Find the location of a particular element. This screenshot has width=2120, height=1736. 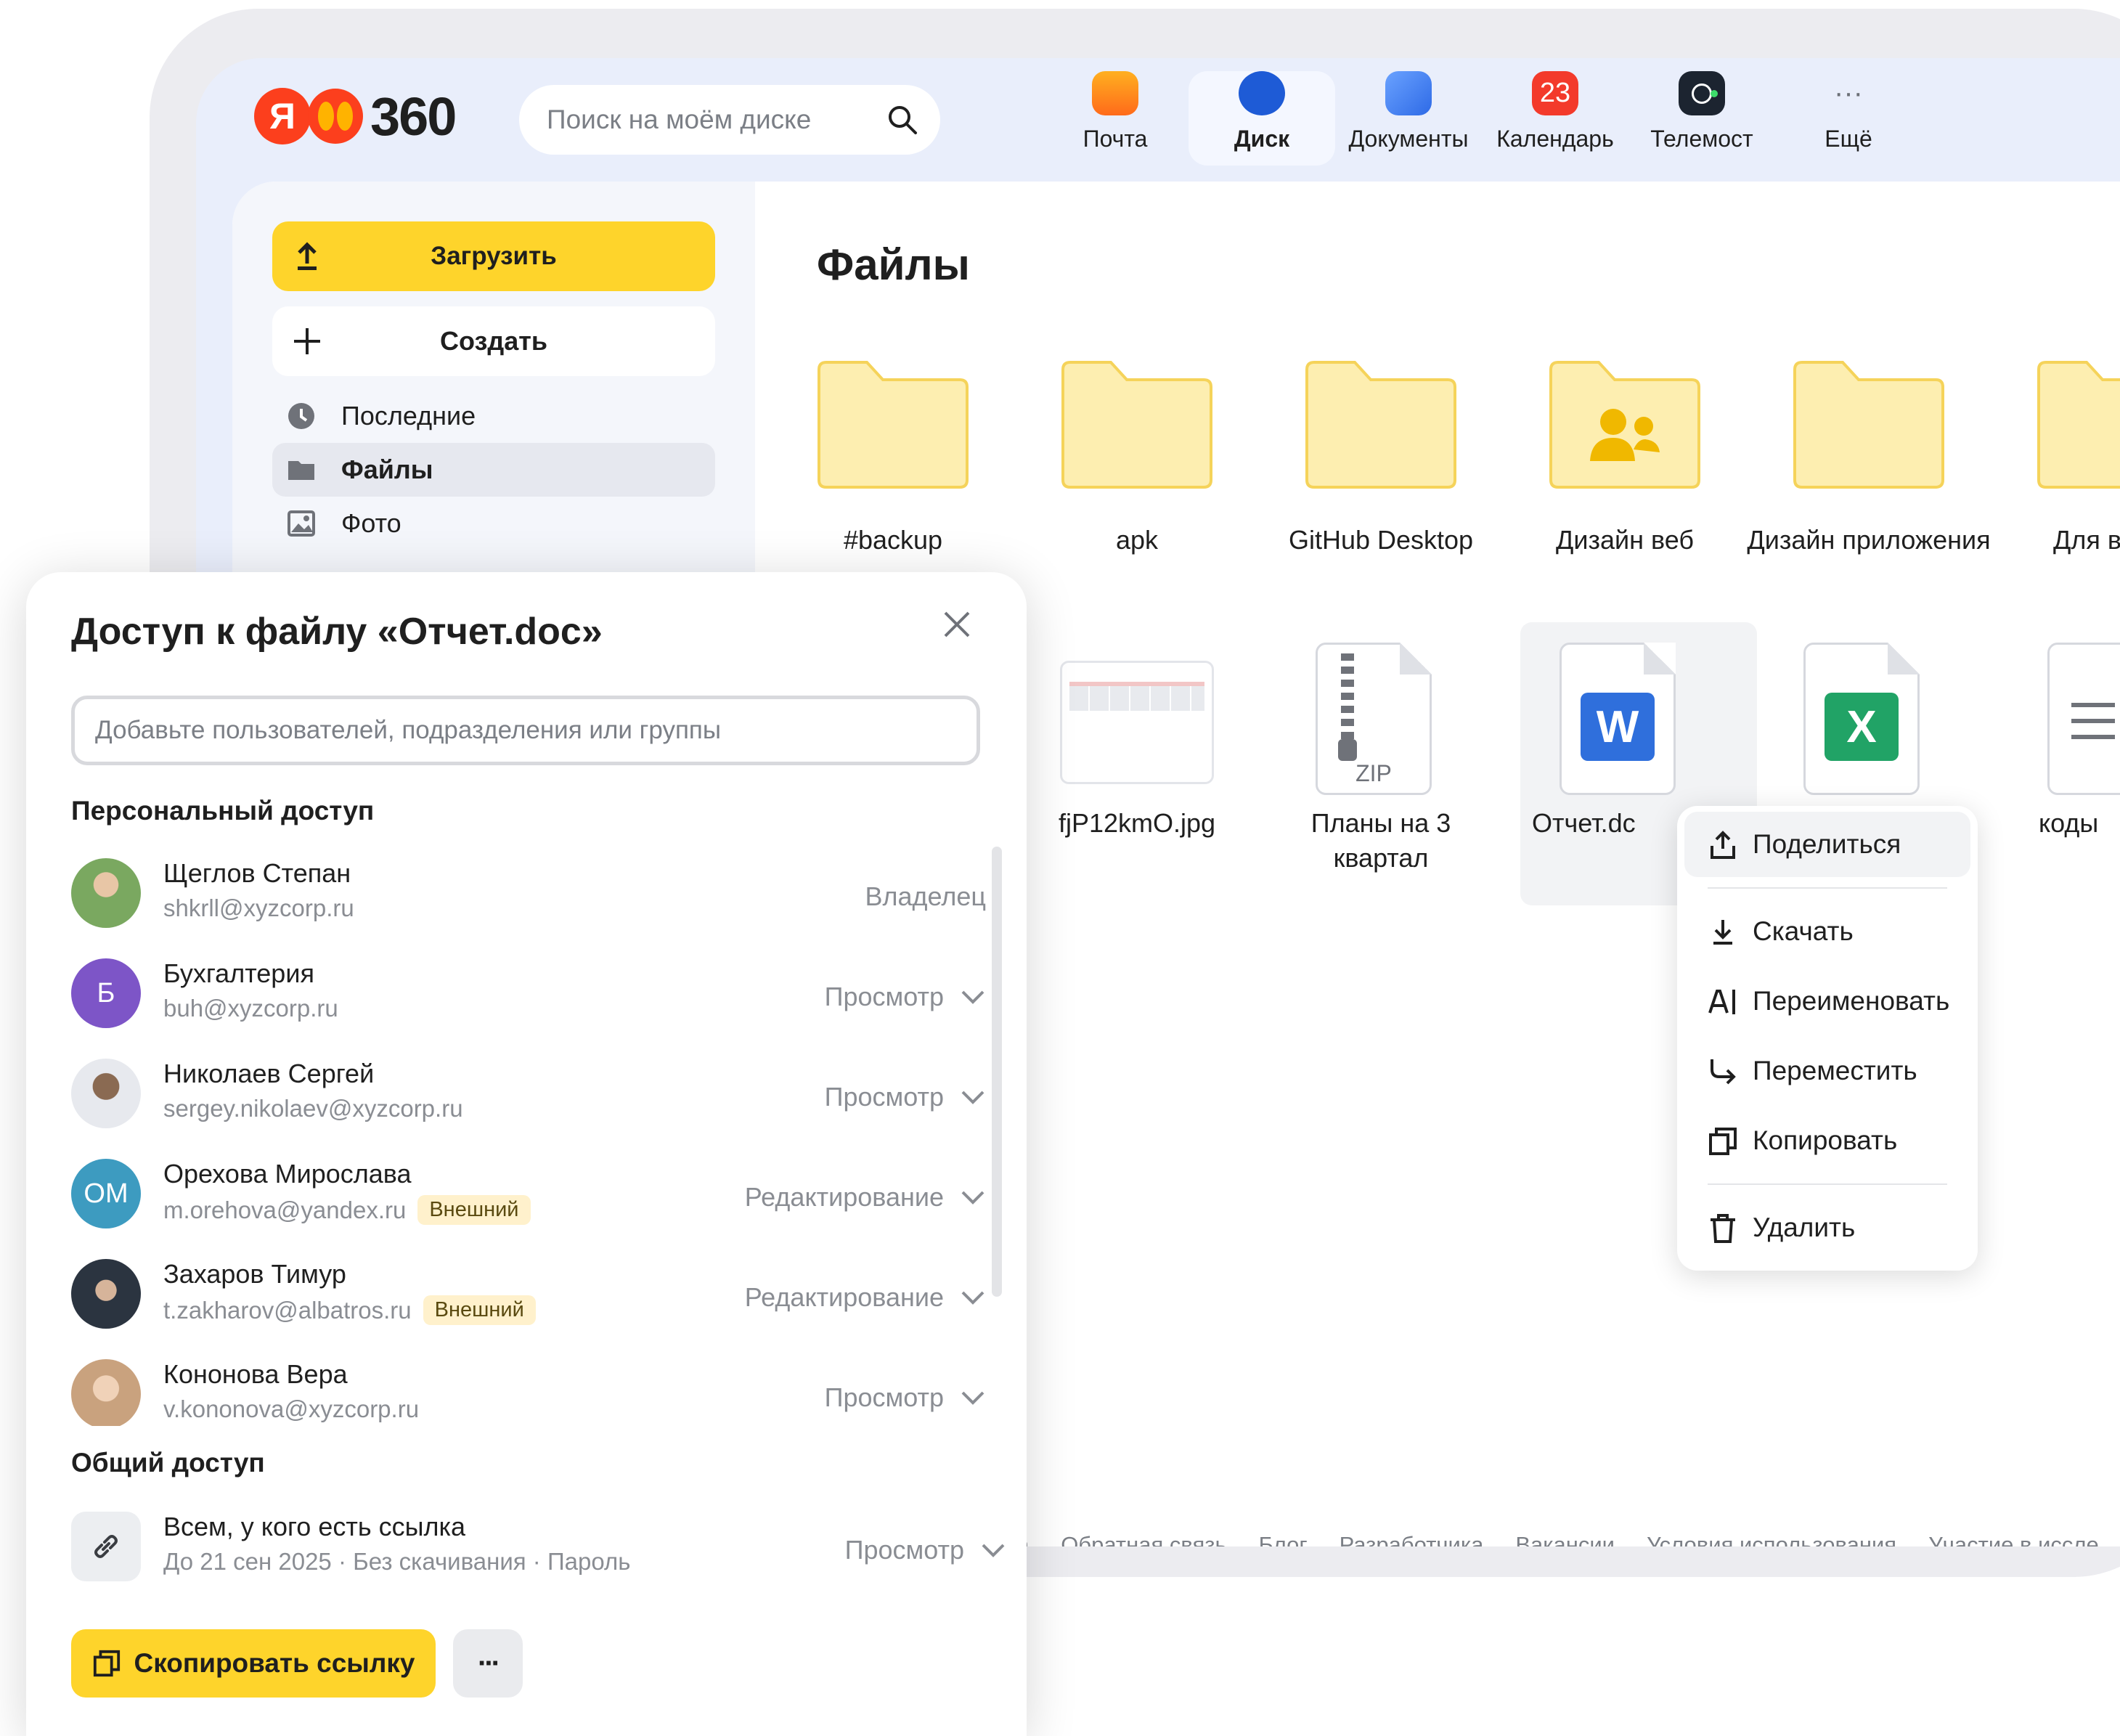

copy-link-label: Скопировать ссылку is located at coordinates (274, 1663).